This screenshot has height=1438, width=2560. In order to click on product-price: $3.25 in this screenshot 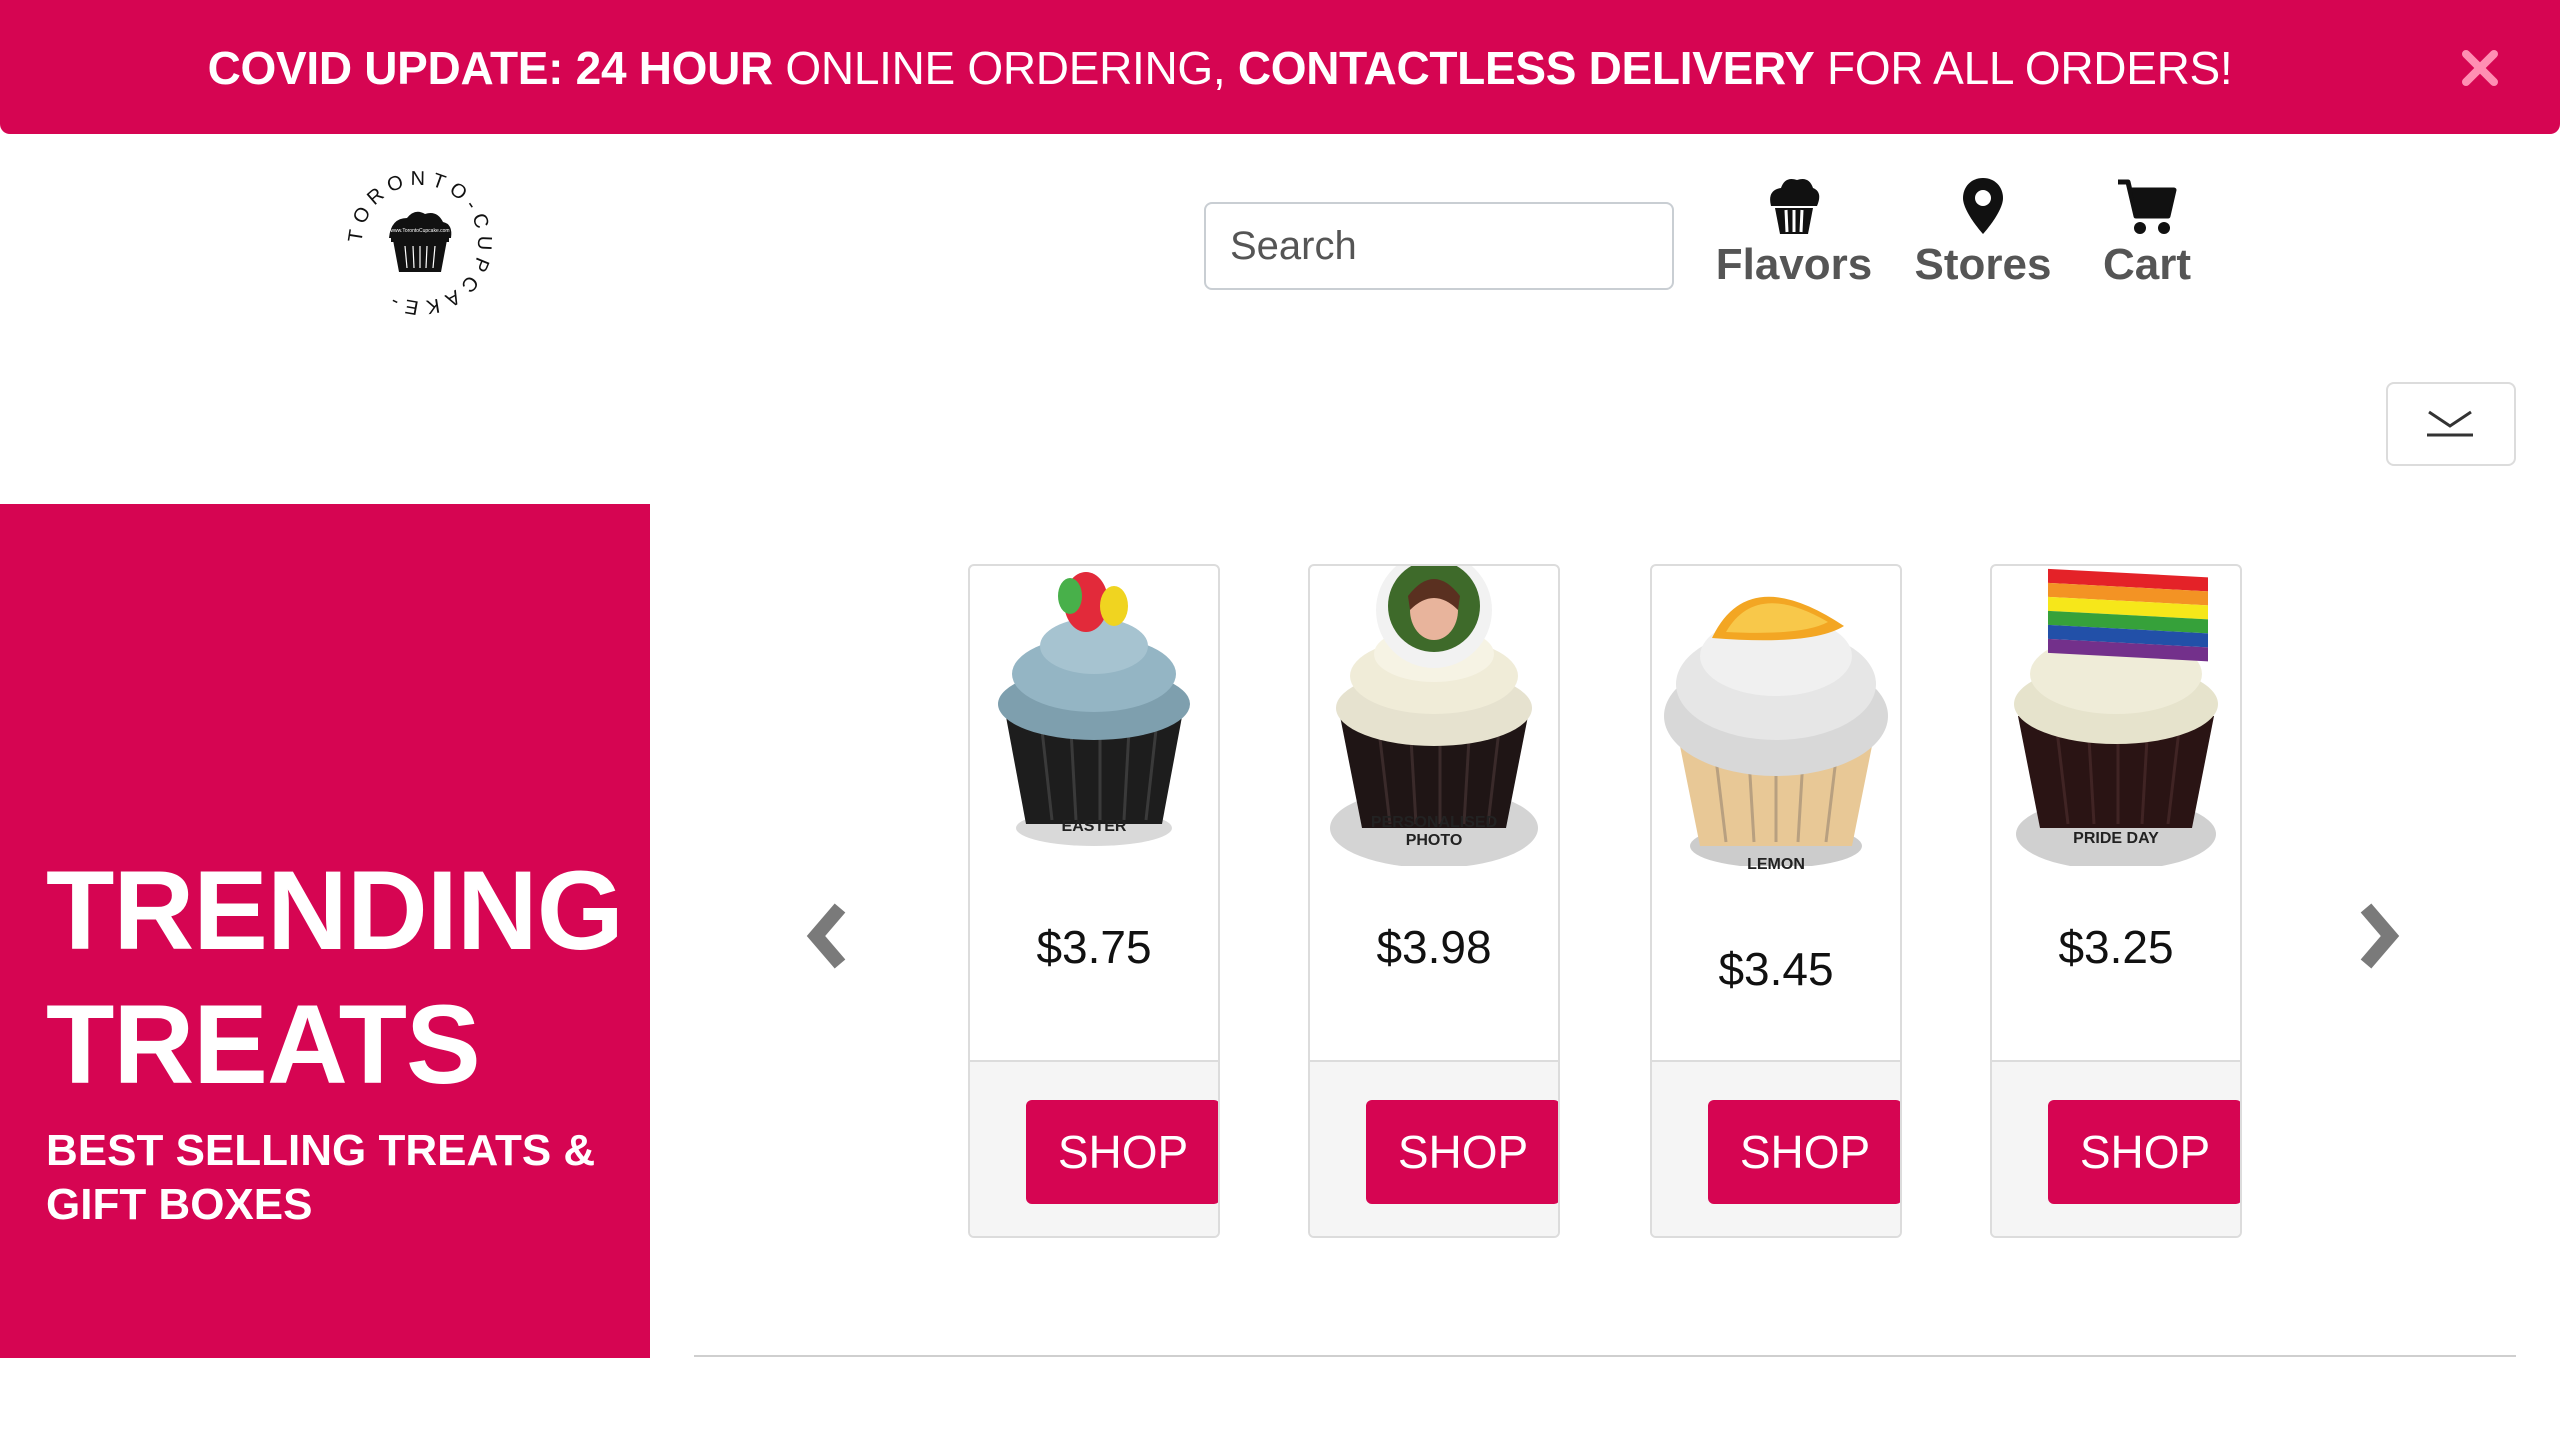, I will do `click(2116, 947)`.